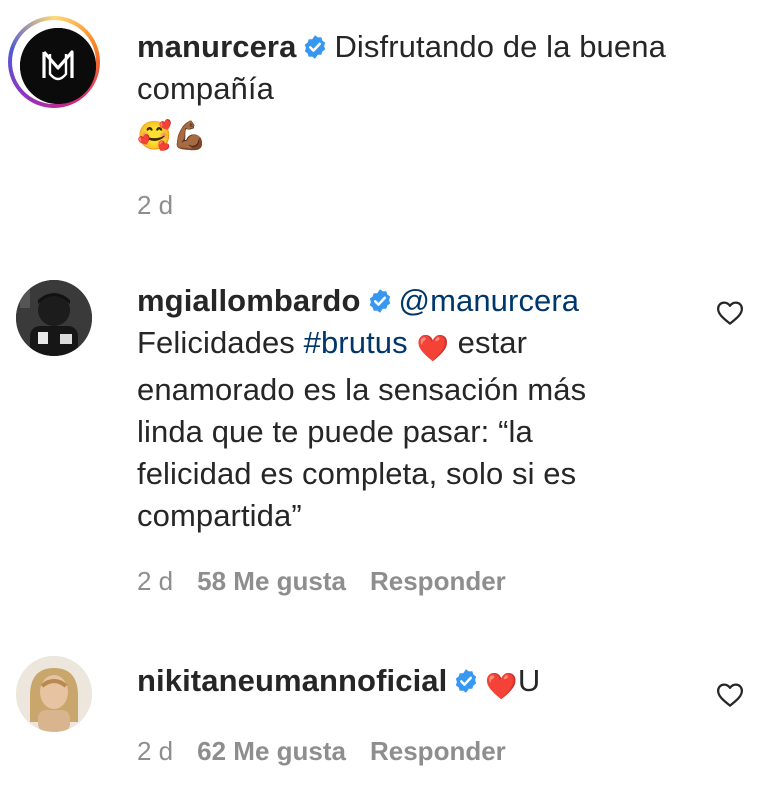  What do you see at coordinates (335, 431) in the screenshot?
I see `comment-line-3: linda que te puede pasar: “la` at bounding box center [335, 431].